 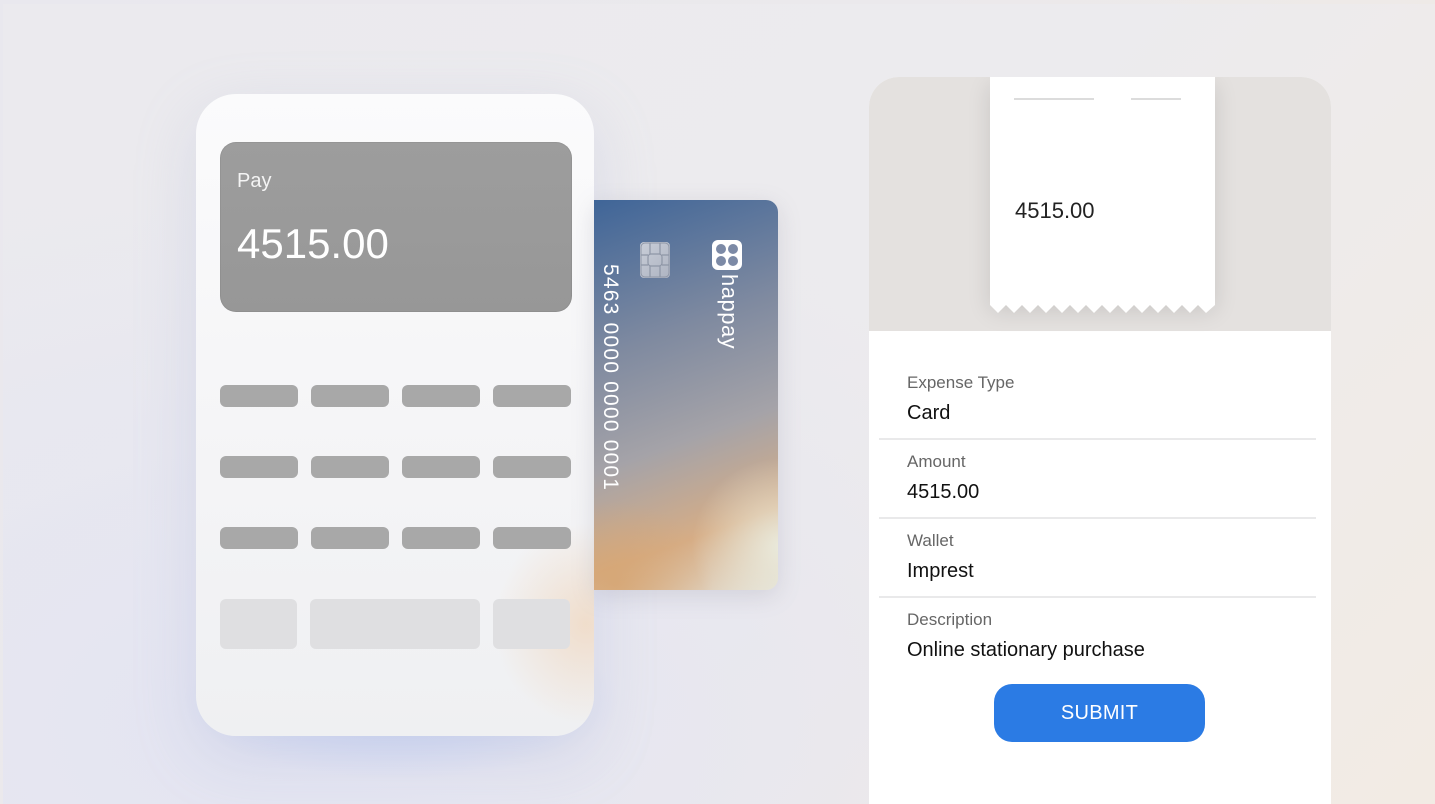 What do you see at coordinates (729, 312) in the screenshot?
I see `brand-name: happay` at bounding box center [729, 312].